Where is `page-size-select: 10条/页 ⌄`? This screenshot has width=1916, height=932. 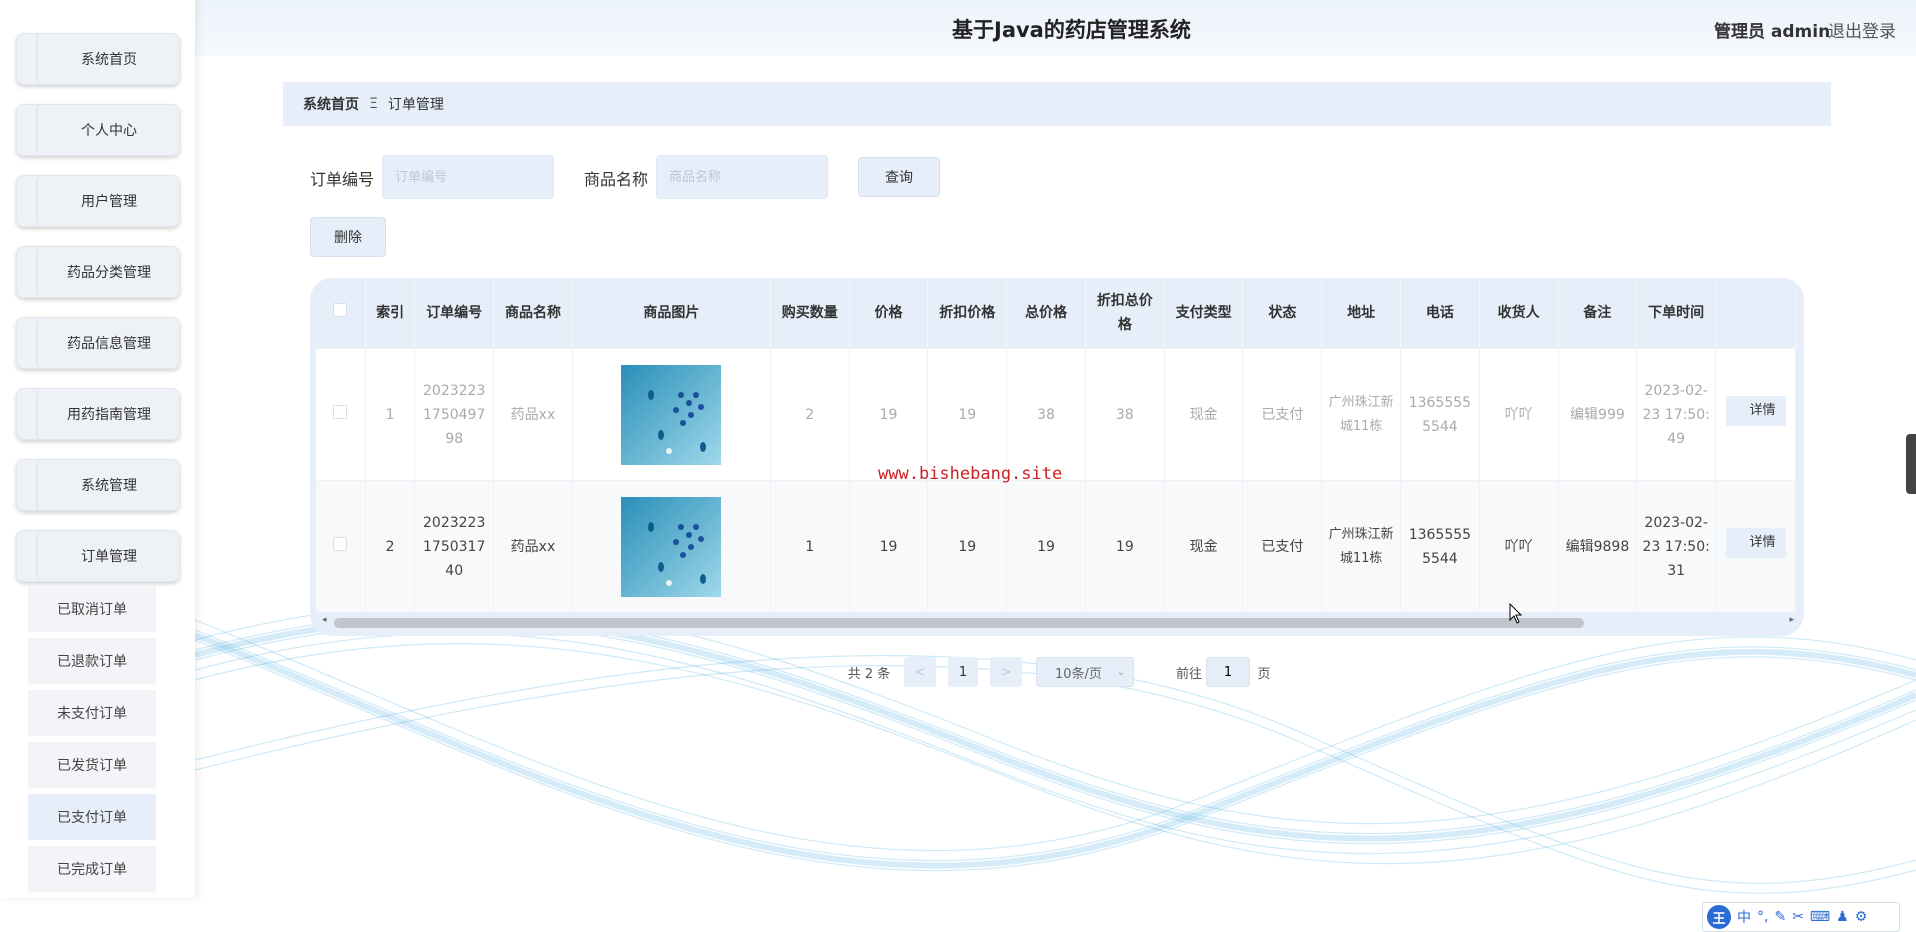 page-size-select: 10条/页 ⌄ is located at coordinates (1085, 672).